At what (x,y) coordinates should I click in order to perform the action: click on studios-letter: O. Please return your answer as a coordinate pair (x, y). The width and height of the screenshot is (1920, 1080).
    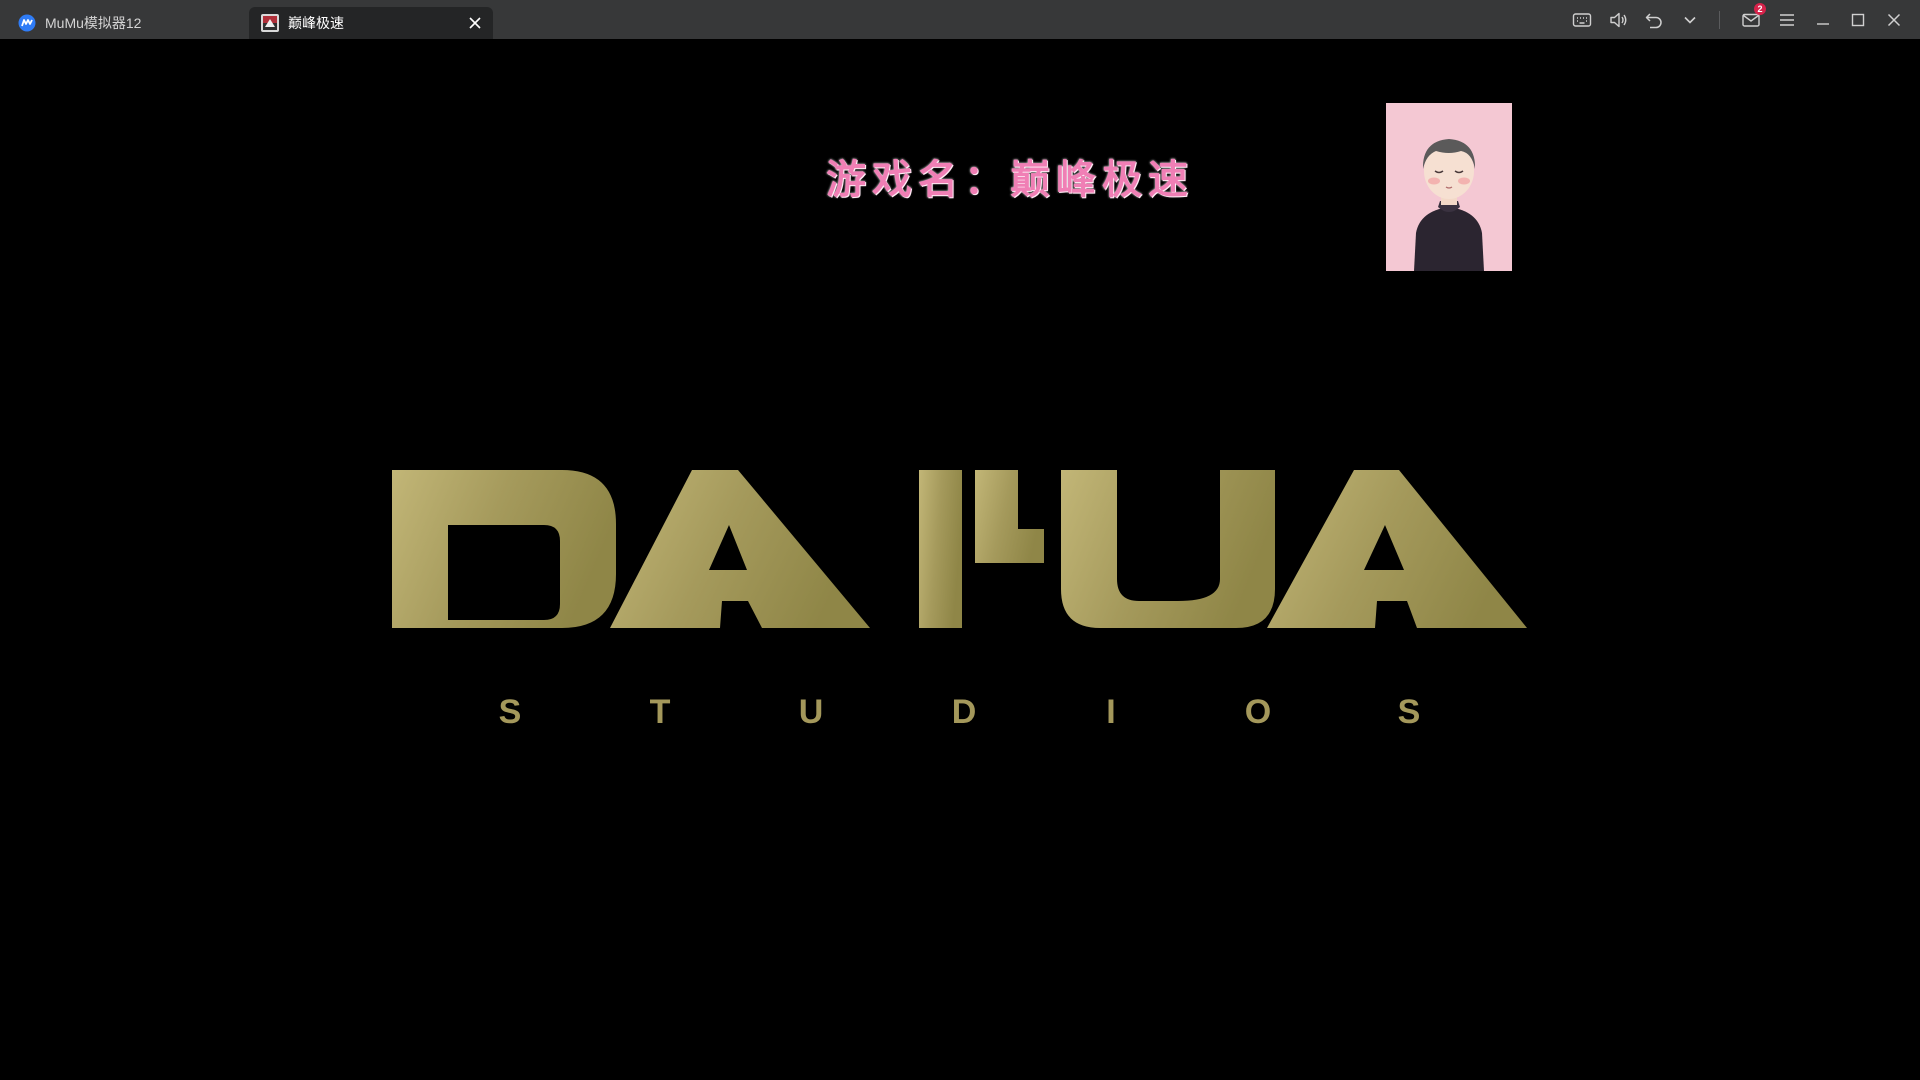
    Looking at the image, I should click on (1258, 712).